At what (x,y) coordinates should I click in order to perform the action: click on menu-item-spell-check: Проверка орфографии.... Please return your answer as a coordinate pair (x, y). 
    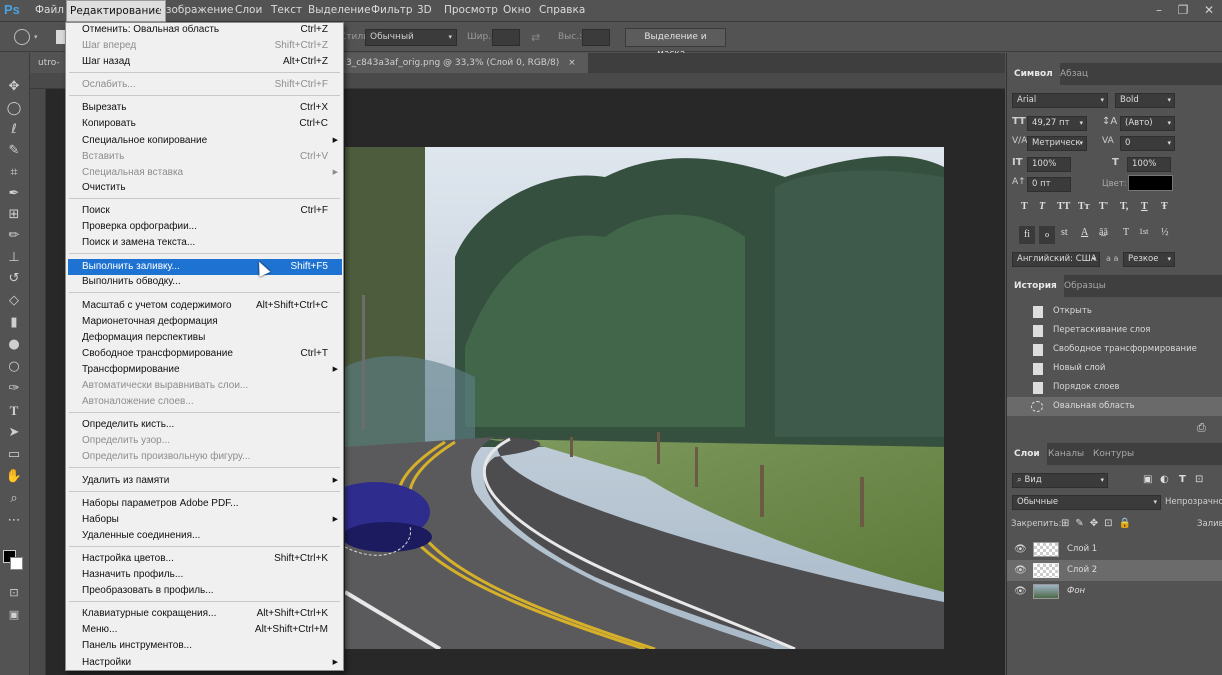
    Looking at the image, I should click on (204, 227).